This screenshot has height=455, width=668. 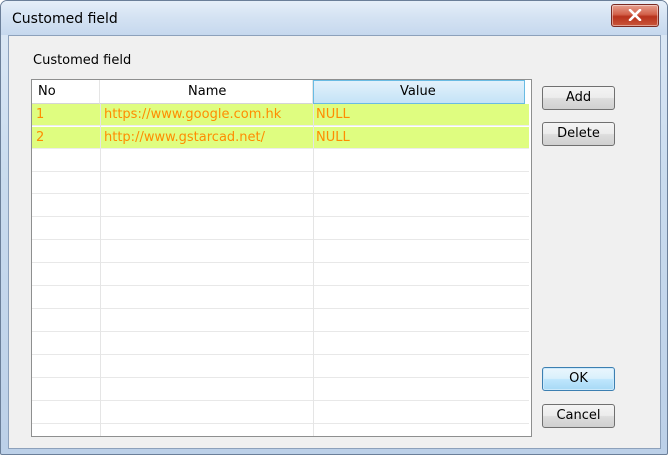 I want to click on cell-name: http://www.gstarcad.net/, so click(x=185, y=137).